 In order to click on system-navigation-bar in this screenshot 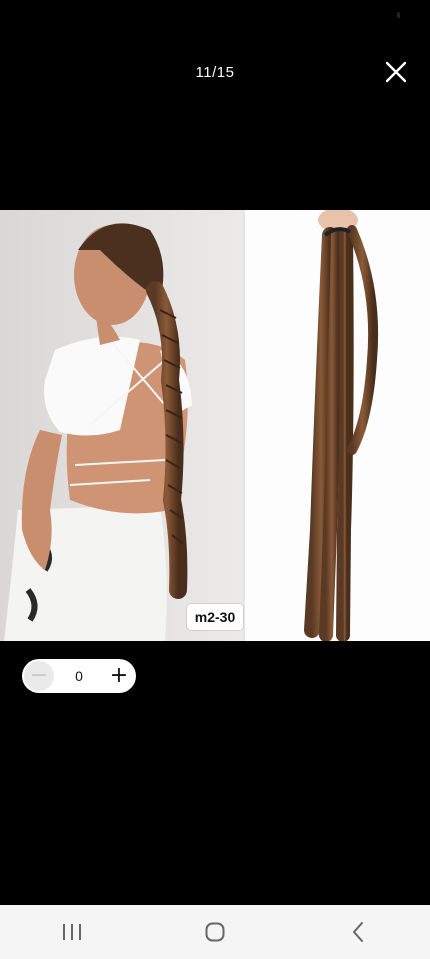, I will do `click(215, 932)`.